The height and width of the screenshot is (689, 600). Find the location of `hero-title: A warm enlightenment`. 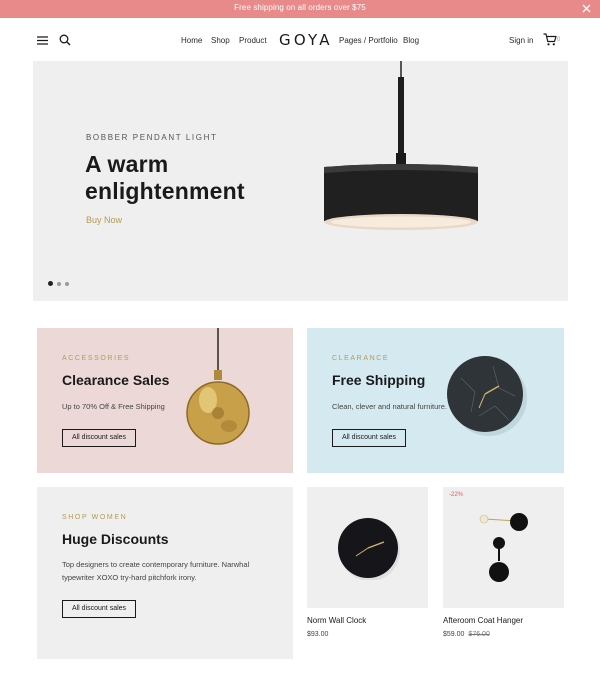

hero-title: A warm enlightenment is located at coordinates (195, 178).